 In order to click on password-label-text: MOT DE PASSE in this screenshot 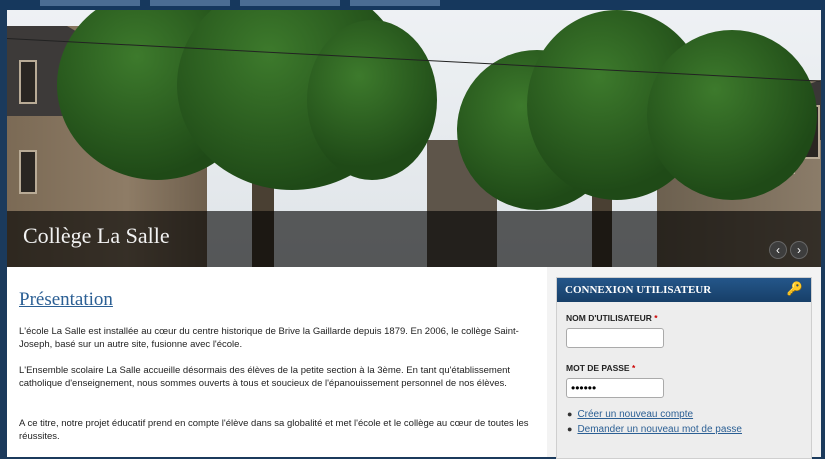, I will do `click(598, 368)`.